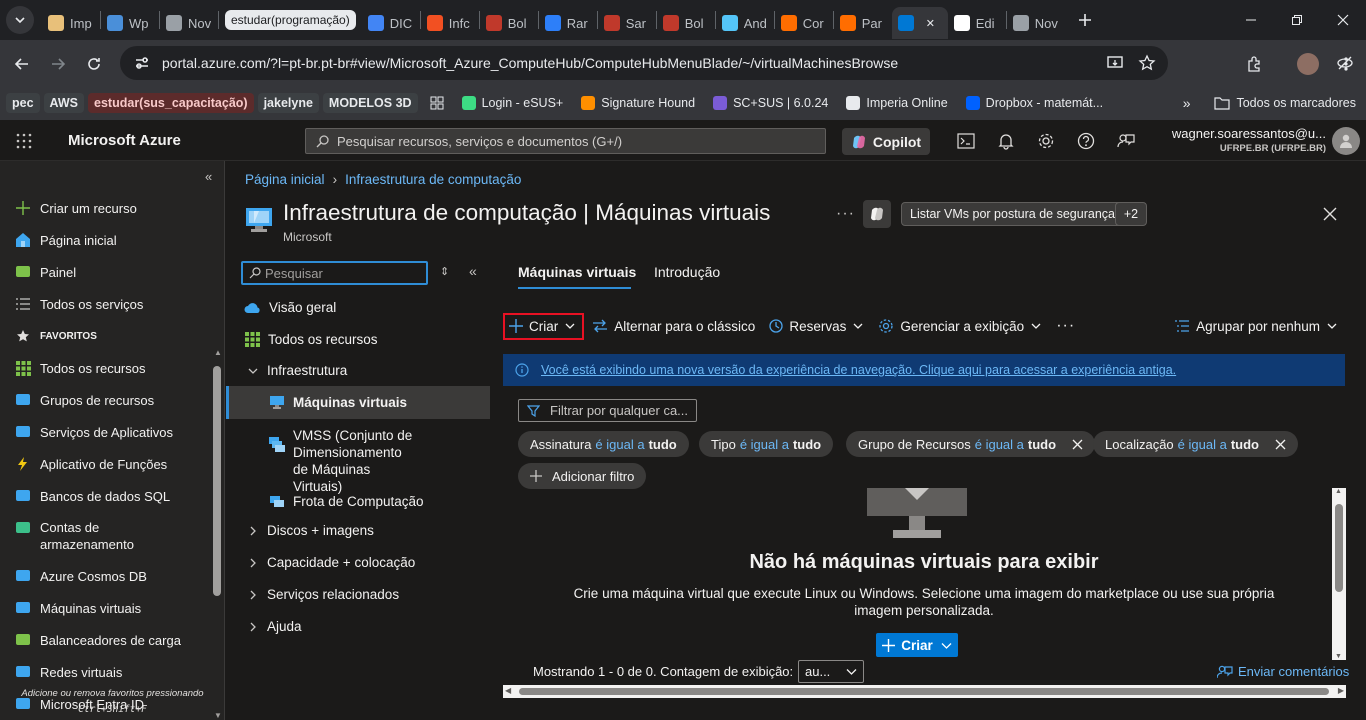 The height and width of the screenshot is (720, 1366). Describe the element at coordinates (1330, 214) in the screenshot. I see `close-blade-button` at that location.